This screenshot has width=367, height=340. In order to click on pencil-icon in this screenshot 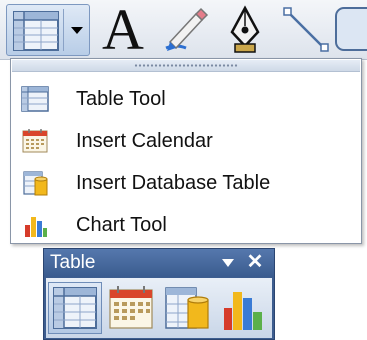, I will do `click(187, 29)`.